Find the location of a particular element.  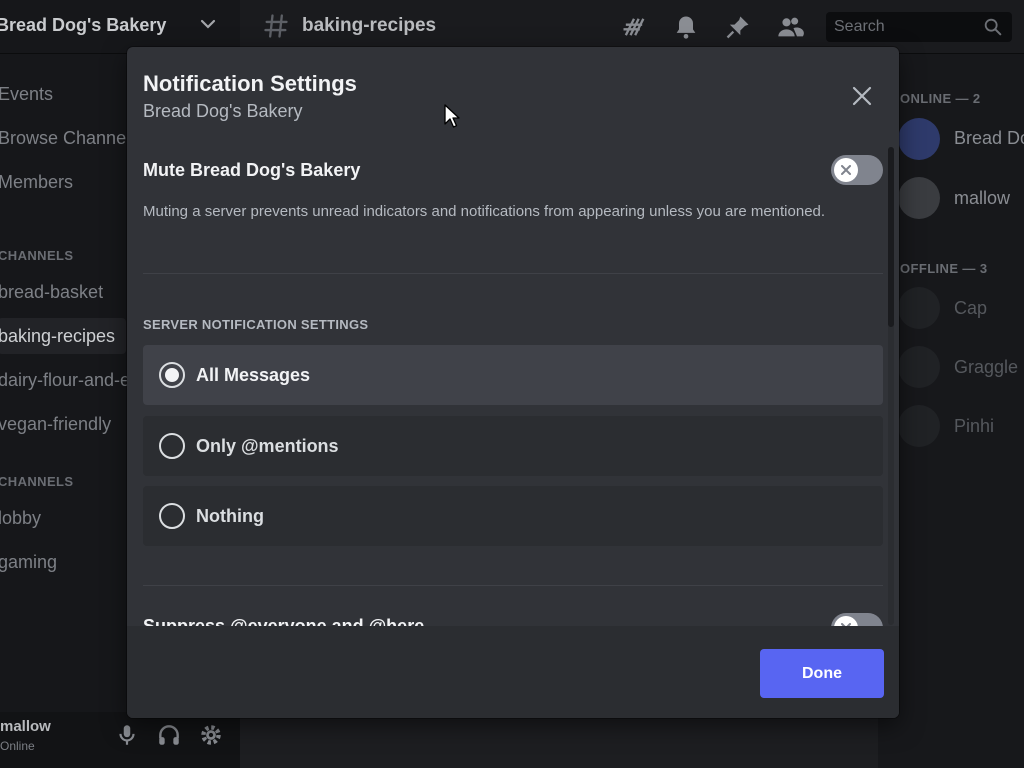

member-list is located at coordinates (951, 411).